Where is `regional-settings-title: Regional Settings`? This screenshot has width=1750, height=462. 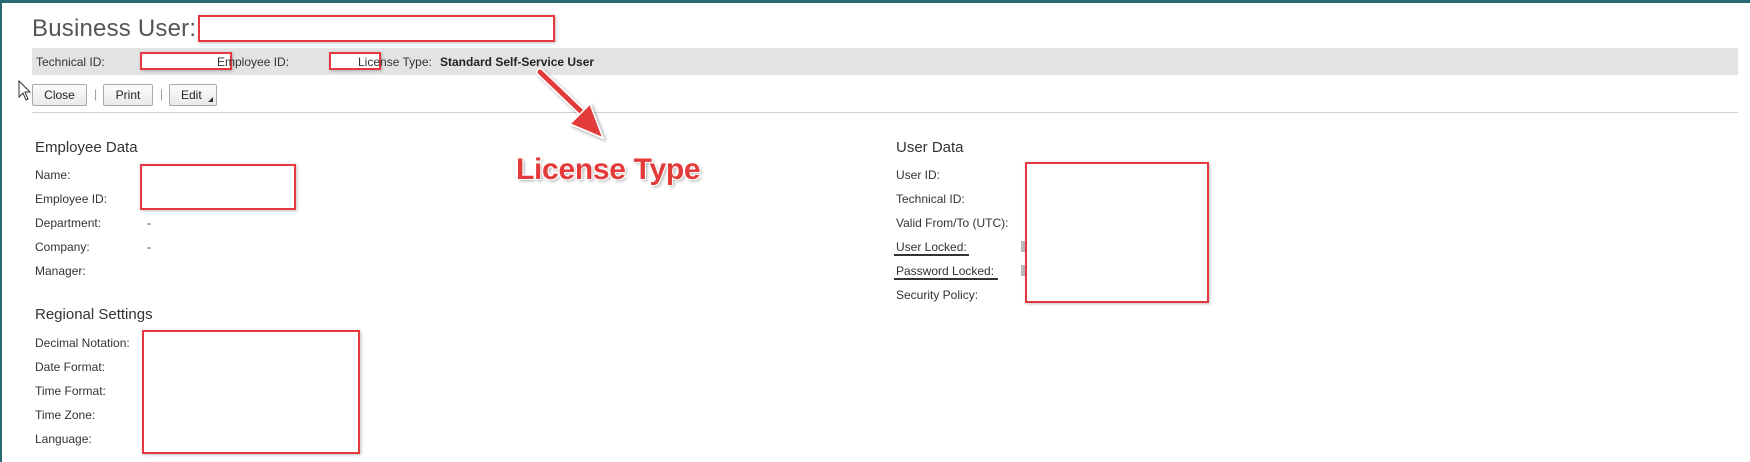 regional-settings-title: Regional Settings is located at coordinates (94, 314).